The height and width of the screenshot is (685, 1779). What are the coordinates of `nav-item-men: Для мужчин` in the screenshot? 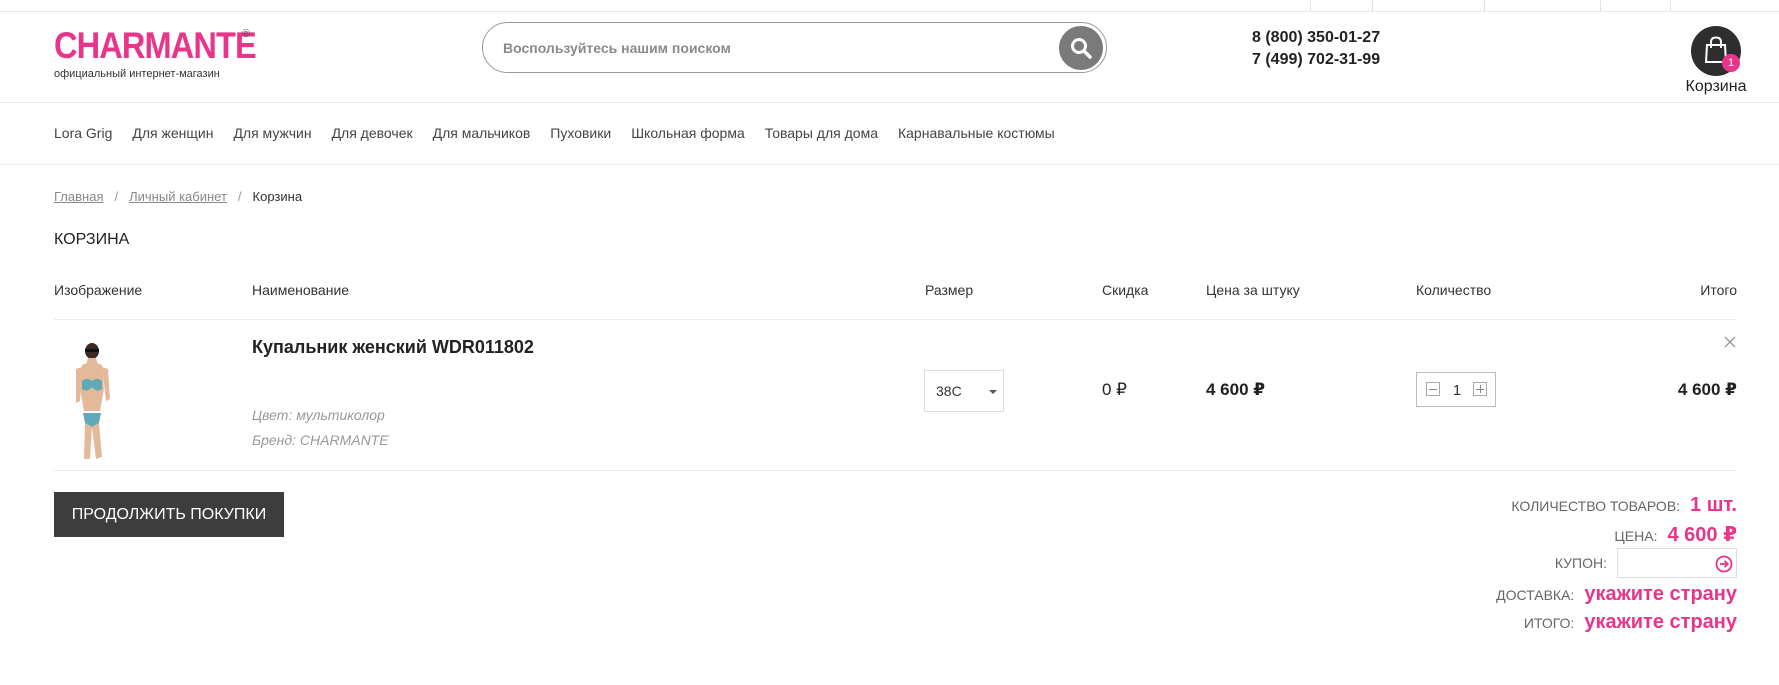 It's located at (272, 133).